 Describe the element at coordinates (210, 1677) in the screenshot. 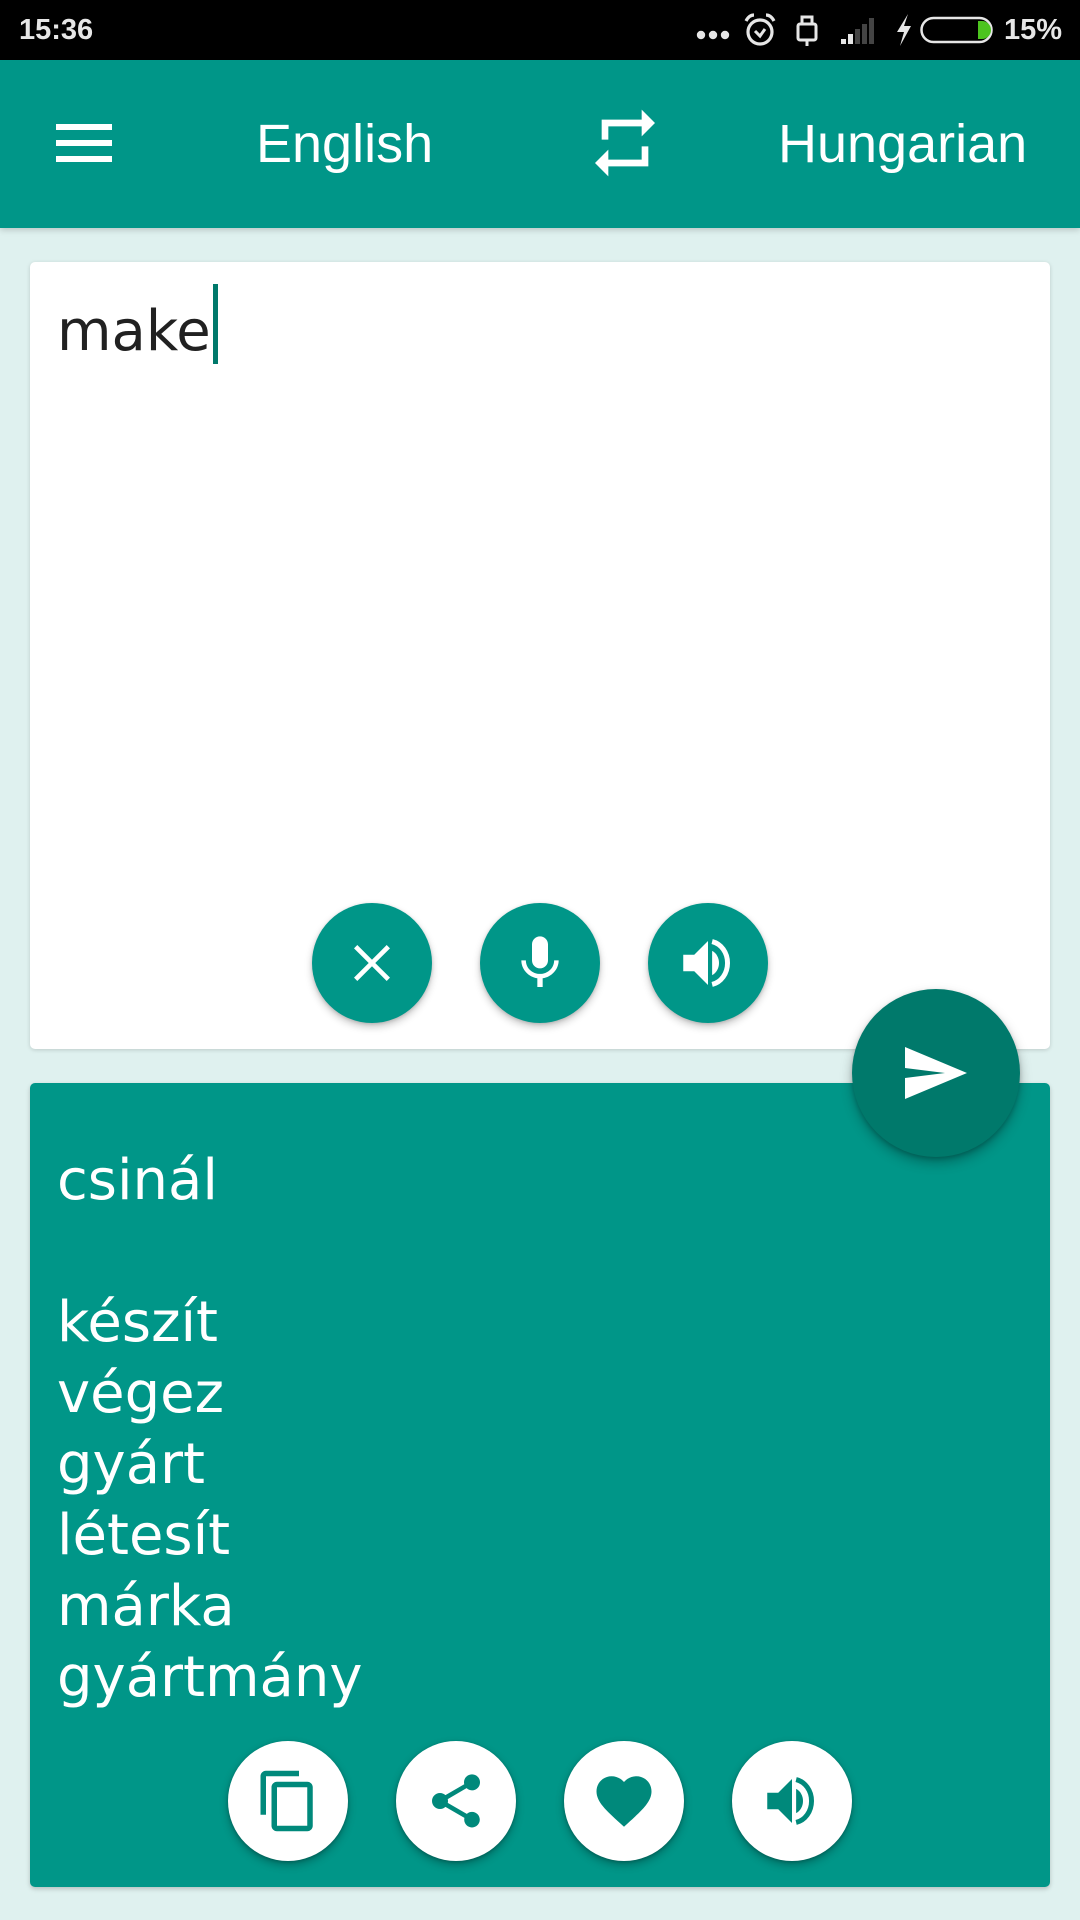

I see `translation-line: gyártmány` at that location.